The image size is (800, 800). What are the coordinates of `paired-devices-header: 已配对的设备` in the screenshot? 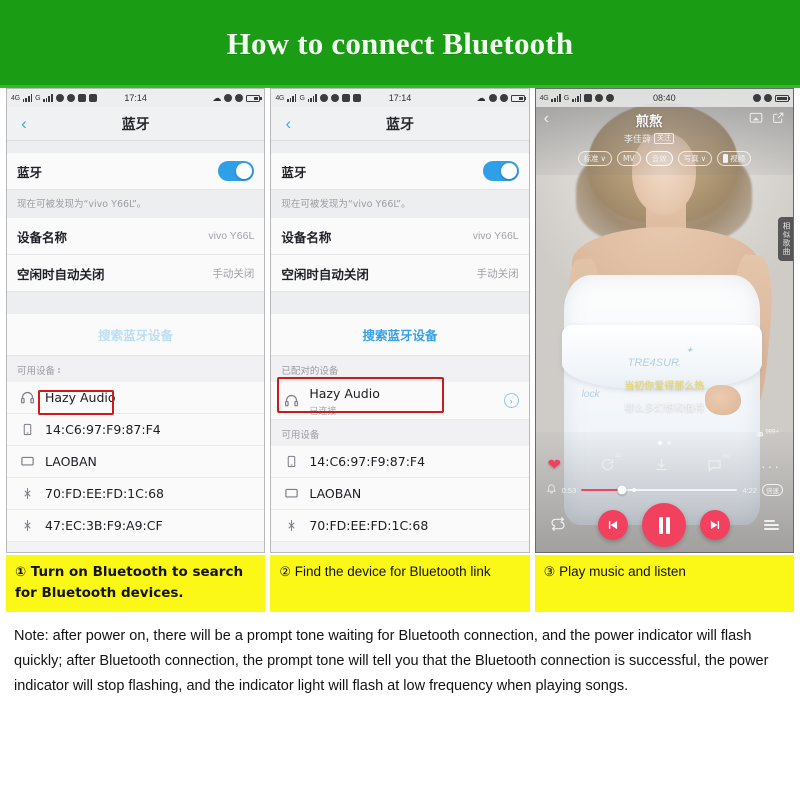 It's located at (400, 369).